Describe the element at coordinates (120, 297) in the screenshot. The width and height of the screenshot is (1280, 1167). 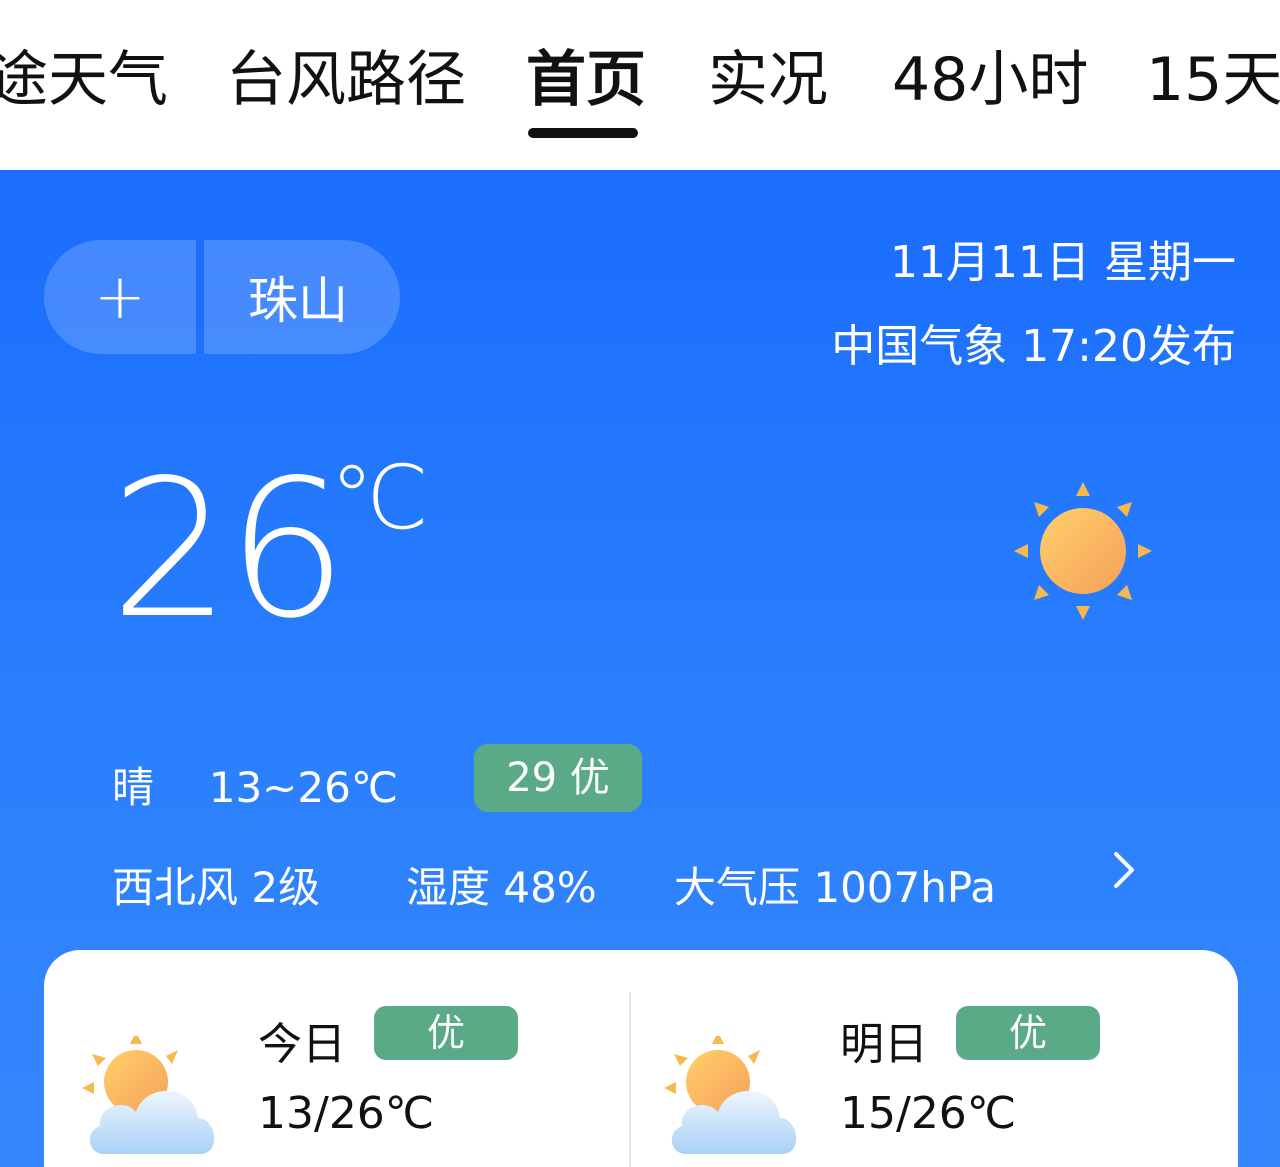
I see `add-city-button: +` at that location.